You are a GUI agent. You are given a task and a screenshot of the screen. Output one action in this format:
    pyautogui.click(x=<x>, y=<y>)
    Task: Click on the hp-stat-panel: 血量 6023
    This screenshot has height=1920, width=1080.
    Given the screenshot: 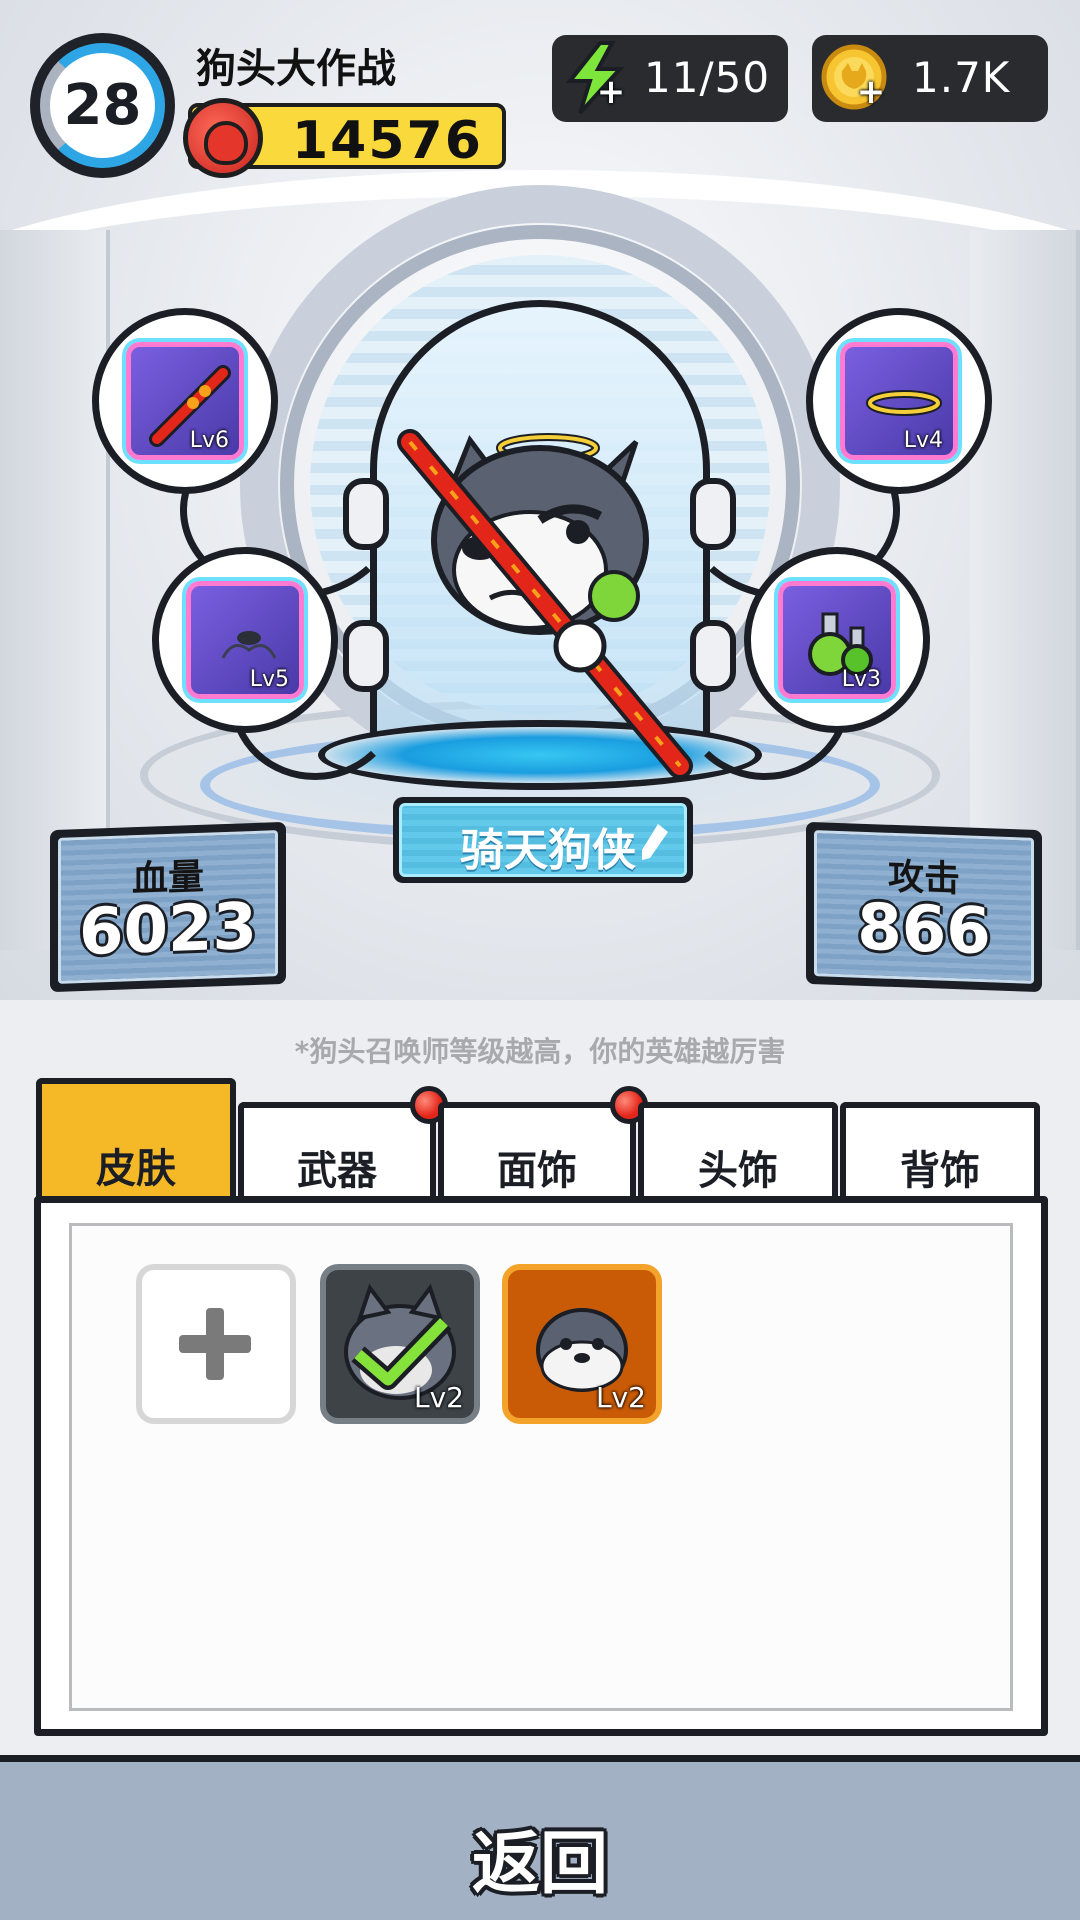 What is the action you would take?
    pyautogui.click(x=168, y=907)
    